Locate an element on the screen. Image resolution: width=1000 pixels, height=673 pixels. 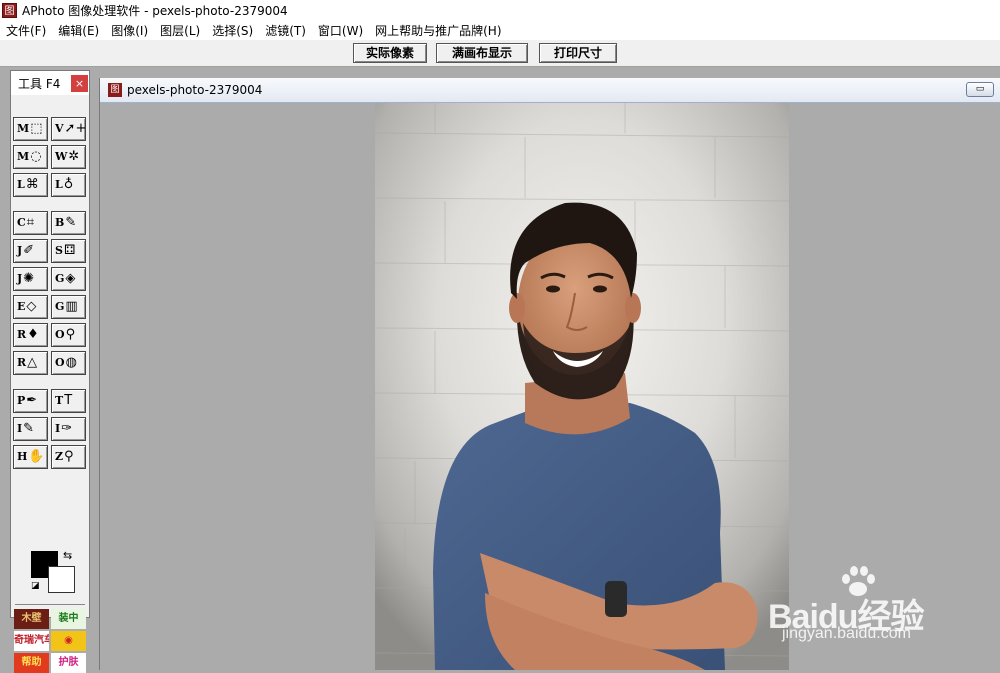
pen-icon: ✒ is located at coordinates (32, 400).